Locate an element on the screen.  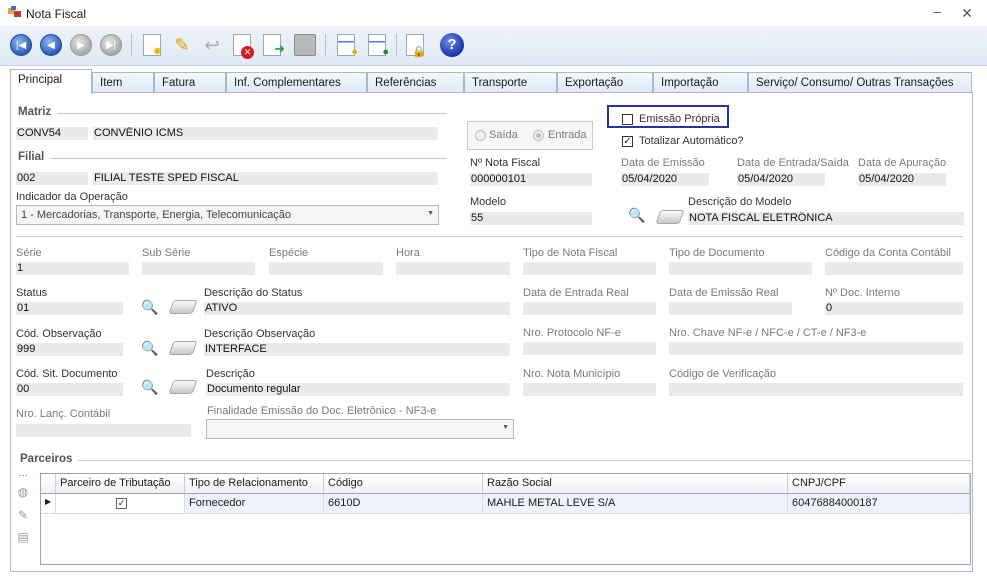
report-button: ● is located at coordinates (346, 45).